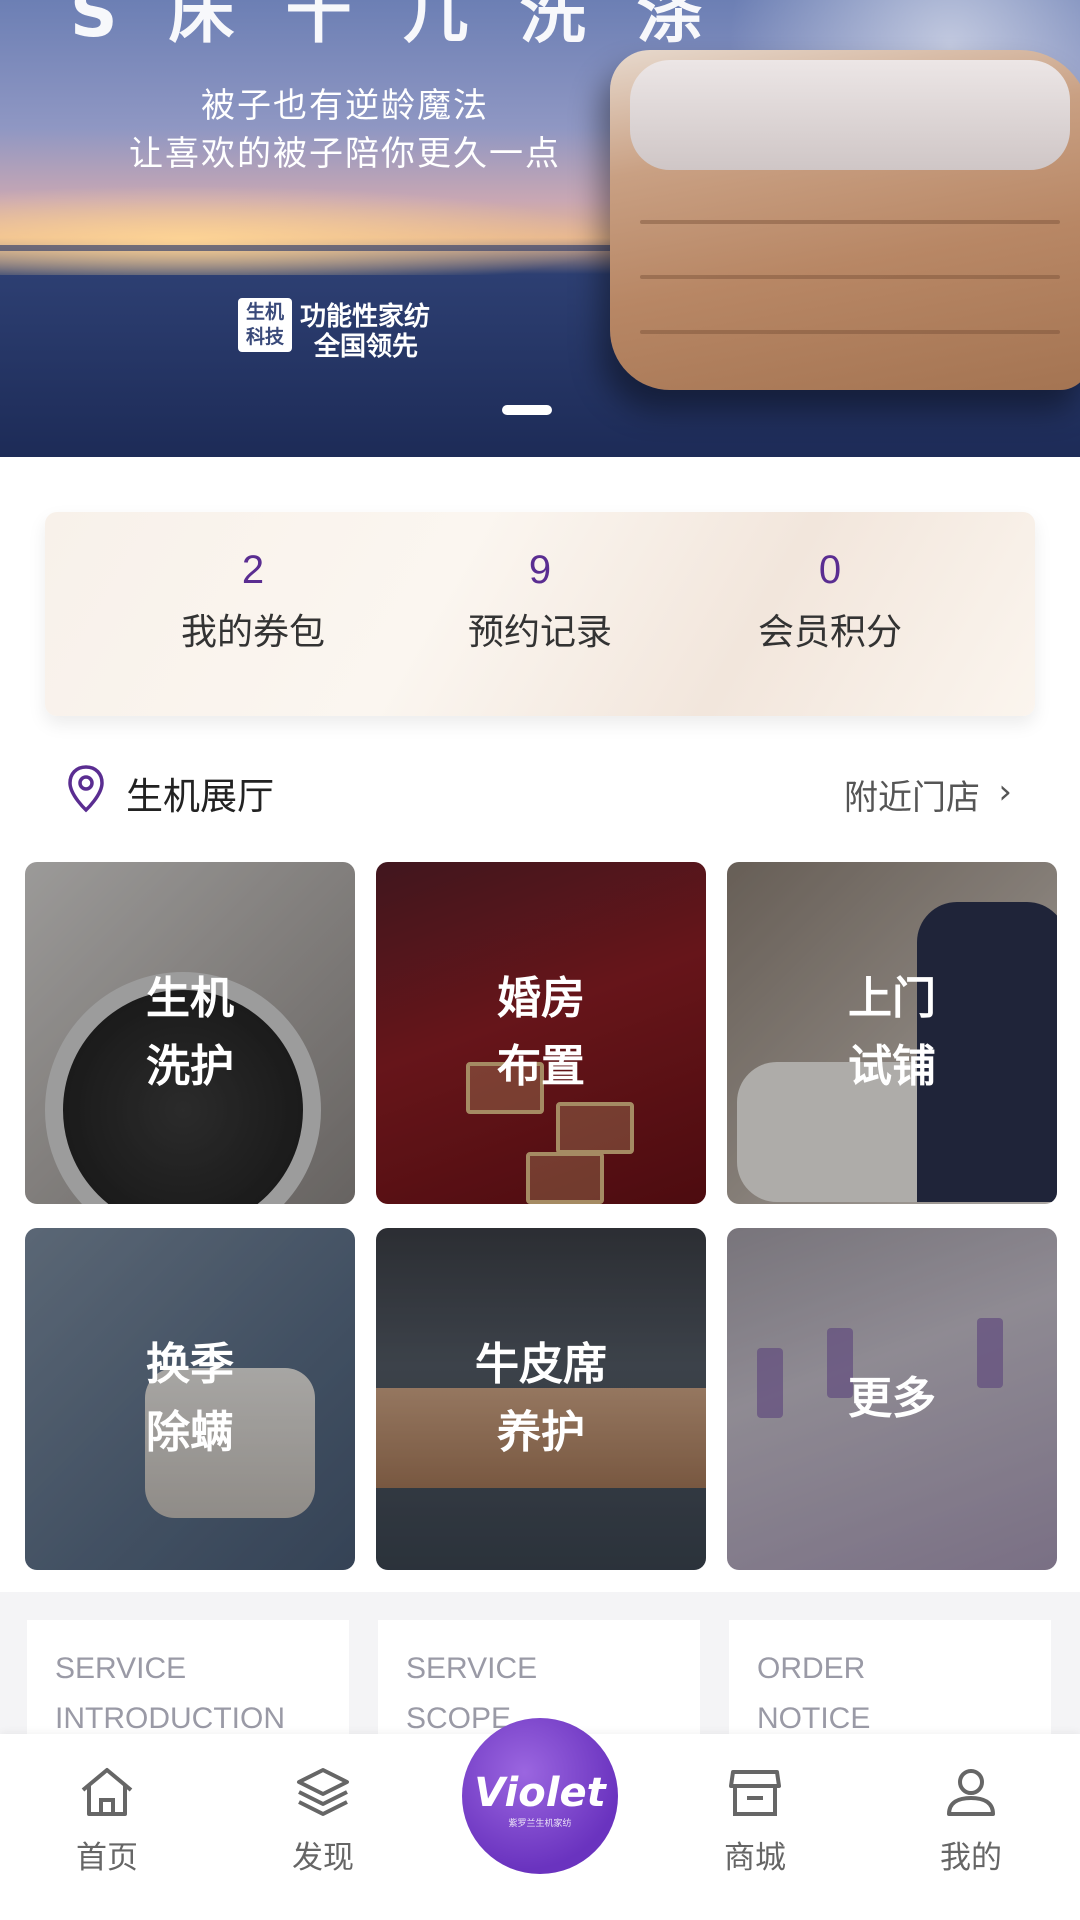  I want to click on tile-label: 婚房 布置, so click(541, 1032).